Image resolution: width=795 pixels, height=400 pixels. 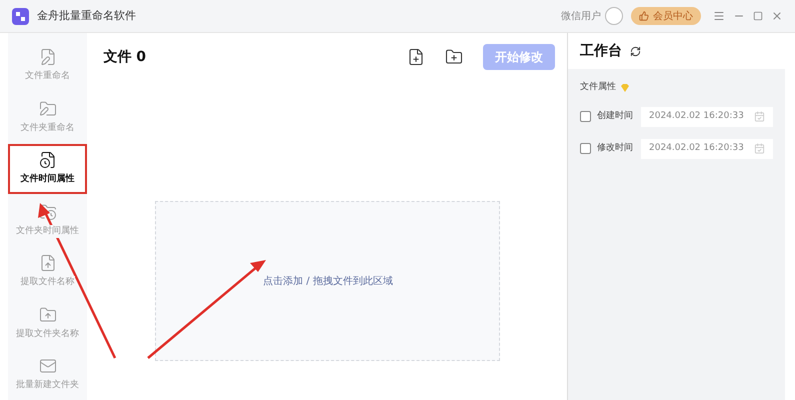 I want to click on sidebar-item: 批量新建文件夹, so click(x=48, y=375).